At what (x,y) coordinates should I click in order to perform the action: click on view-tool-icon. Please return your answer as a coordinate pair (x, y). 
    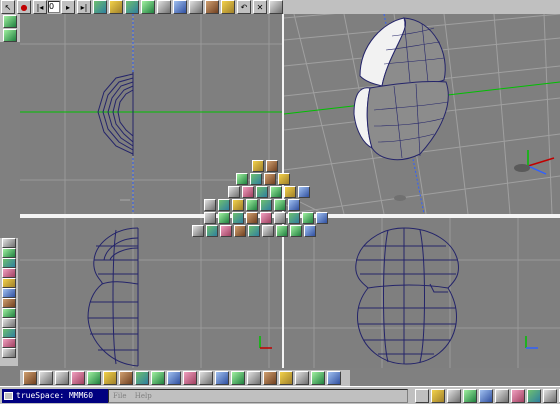
    Looking at the image, I should click on (276, 7).